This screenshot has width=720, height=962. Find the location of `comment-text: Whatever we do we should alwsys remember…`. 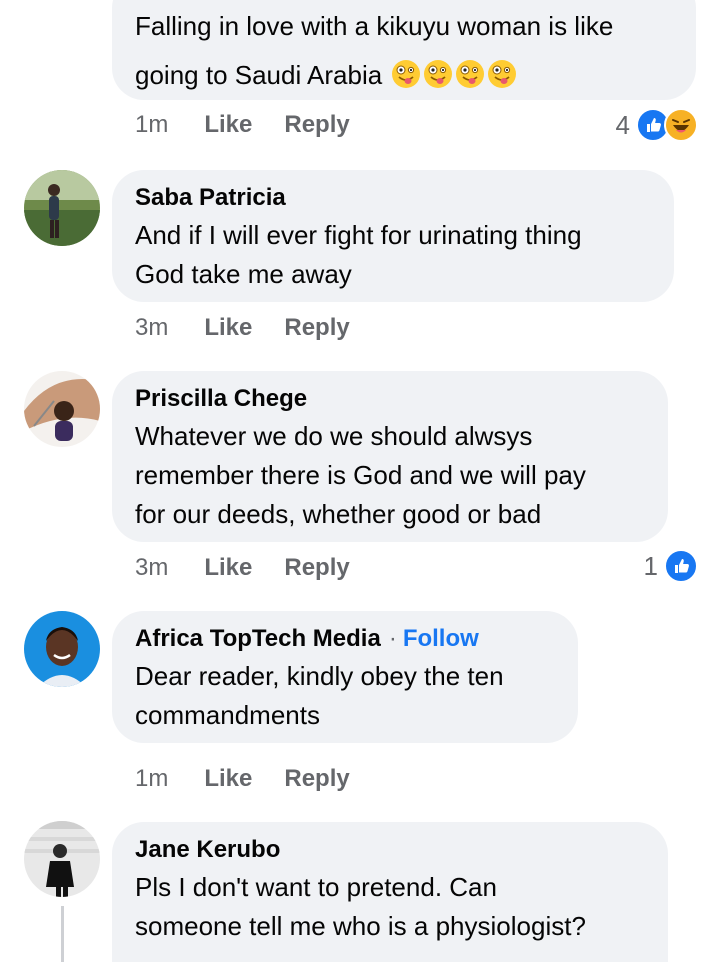

comment-text: Whatever we do we should alwsys remember… is located at coordinates (390, 475).